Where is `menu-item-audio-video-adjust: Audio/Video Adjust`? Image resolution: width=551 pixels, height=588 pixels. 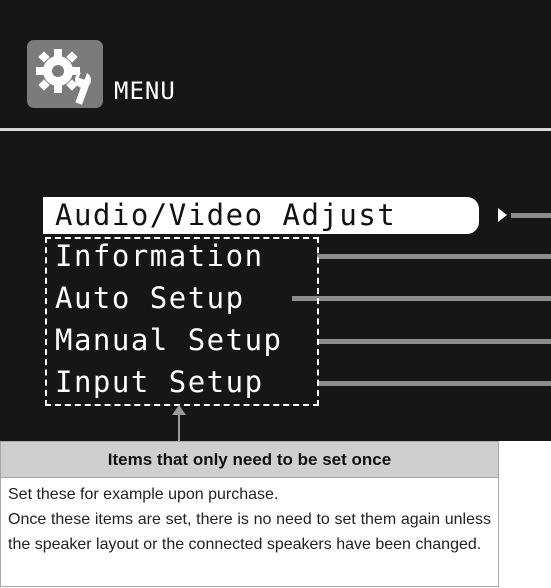
menu-item-audio-video-adjust: Audio/Video Adjust is located at coordinates (261, 215).